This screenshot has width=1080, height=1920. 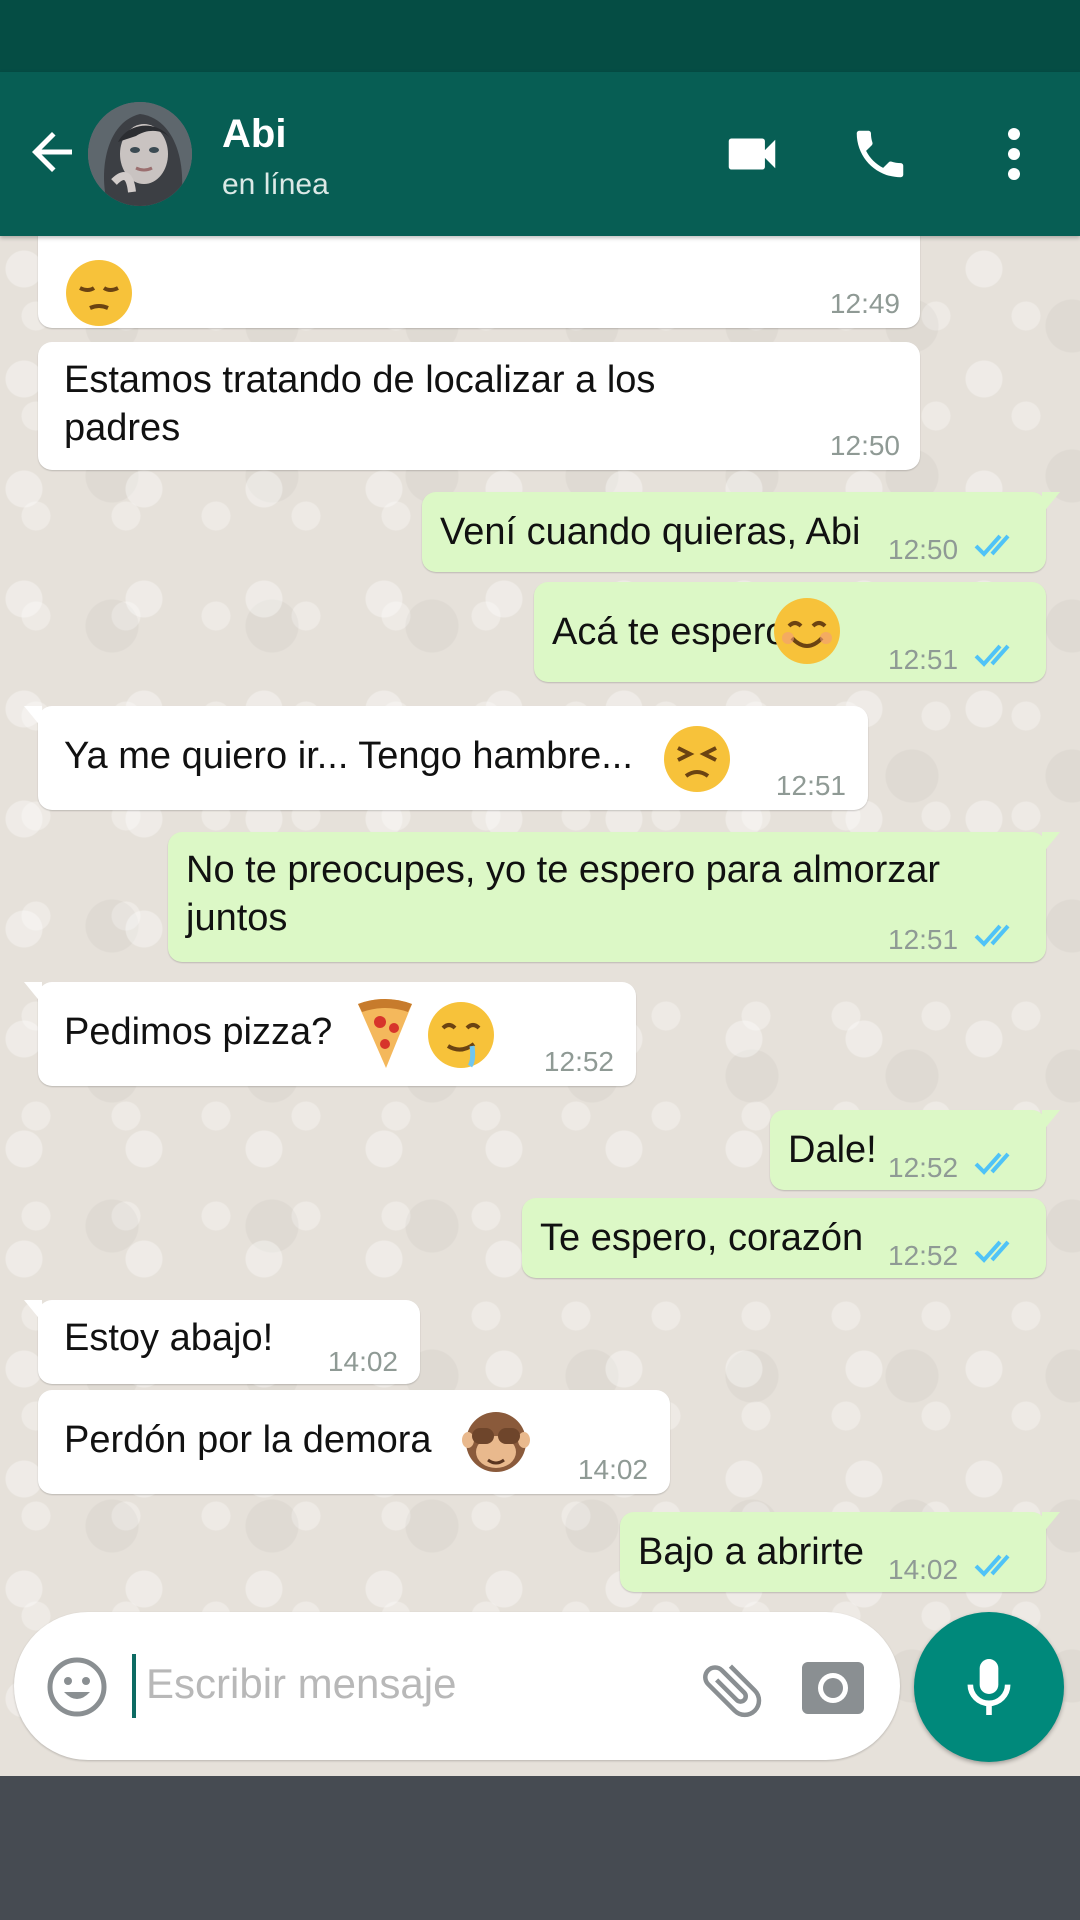 What do you see at coordinates (134, 1686) in the screenshot?
I see `text-cursor` at bounding box center [134, 1686].